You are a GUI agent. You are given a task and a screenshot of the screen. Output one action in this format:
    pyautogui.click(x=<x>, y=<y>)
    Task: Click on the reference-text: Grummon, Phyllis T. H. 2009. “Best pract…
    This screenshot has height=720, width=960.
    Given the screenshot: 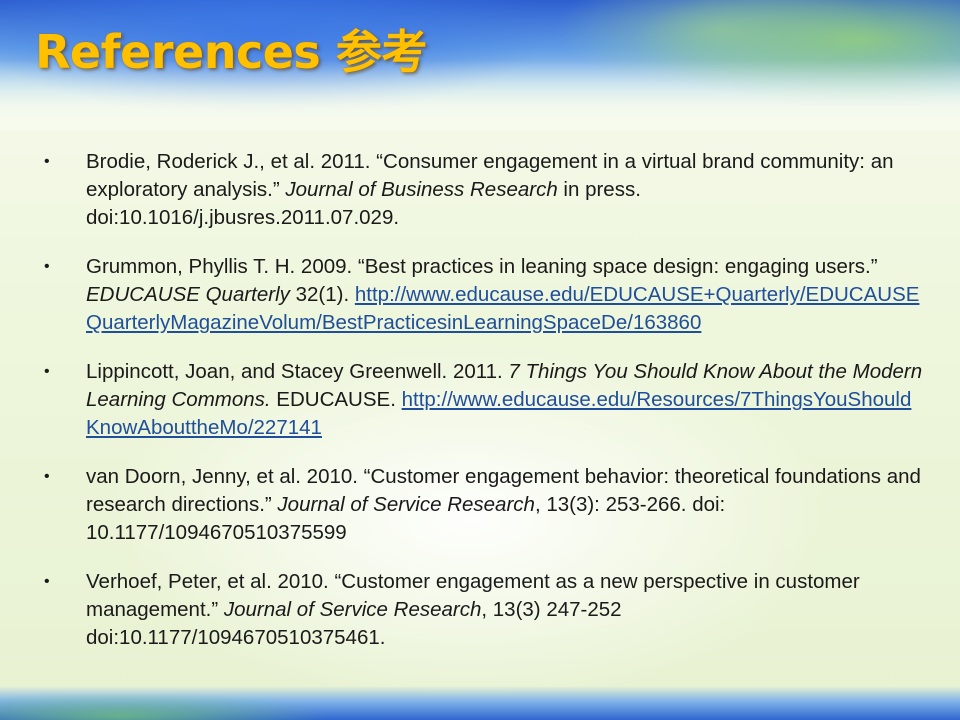 What is the action you would take?
    pyautogui.click(x=482, y=266)
    